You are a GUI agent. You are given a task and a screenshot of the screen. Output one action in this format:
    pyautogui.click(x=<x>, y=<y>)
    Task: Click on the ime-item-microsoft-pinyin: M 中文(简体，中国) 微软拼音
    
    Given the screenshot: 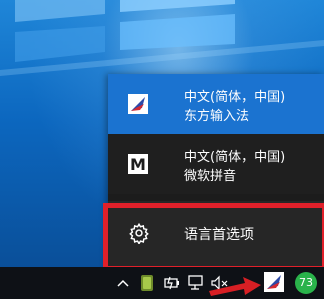 What is the action you would take?
    pyautogui.click(x=216, y=164)
    